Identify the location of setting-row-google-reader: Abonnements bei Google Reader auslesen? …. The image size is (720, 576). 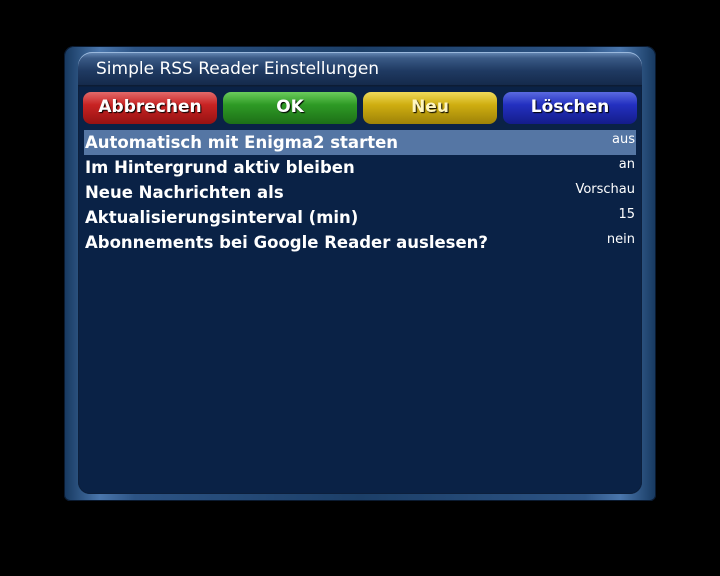
(360, 242).